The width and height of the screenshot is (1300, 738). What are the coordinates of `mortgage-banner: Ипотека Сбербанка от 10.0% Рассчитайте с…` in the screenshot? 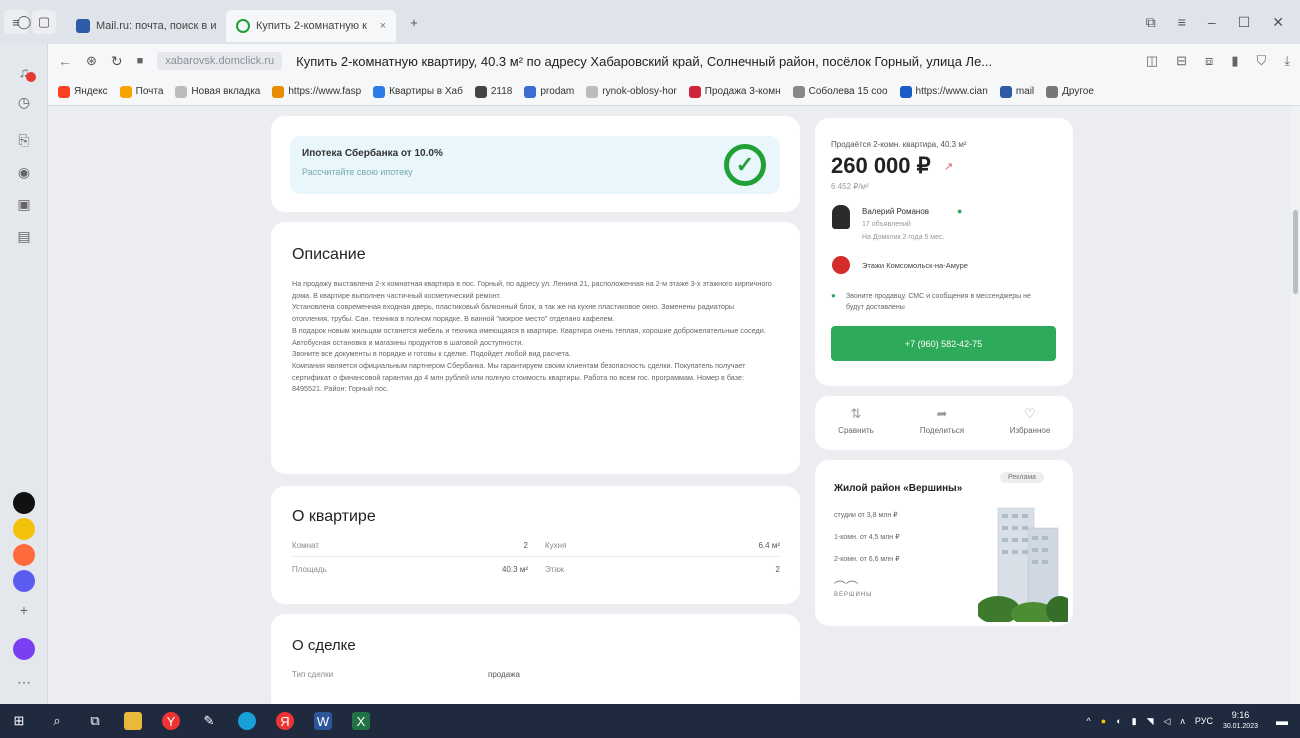 It's located at (535, 165).